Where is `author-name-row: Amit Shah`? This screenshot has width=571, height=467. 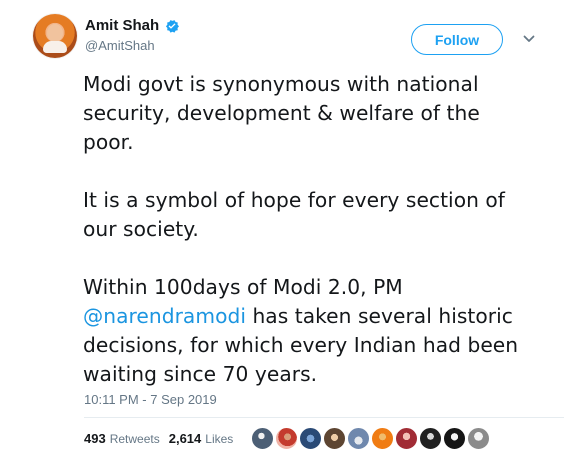
author-name-row: Amit Shah is located at coordinates (132, 26).